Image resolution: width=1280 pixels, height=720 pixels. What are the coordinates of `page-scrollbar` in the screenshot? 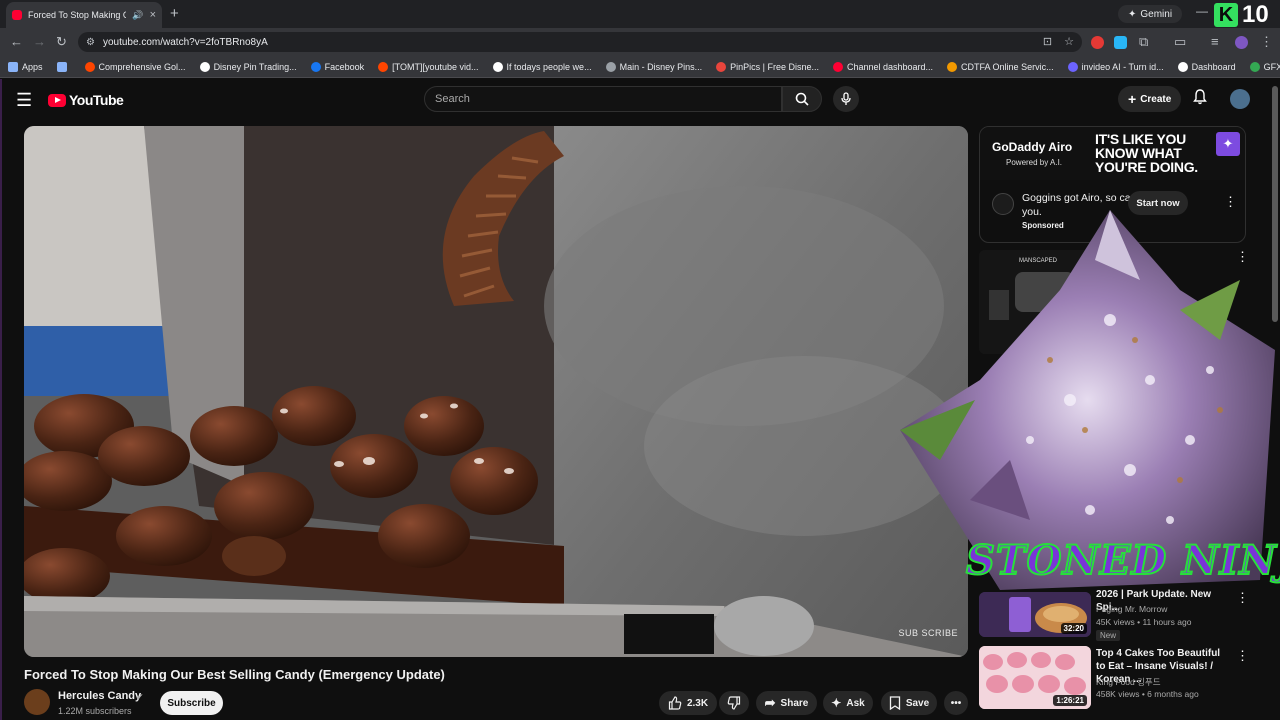 It's located at (1275, 204).